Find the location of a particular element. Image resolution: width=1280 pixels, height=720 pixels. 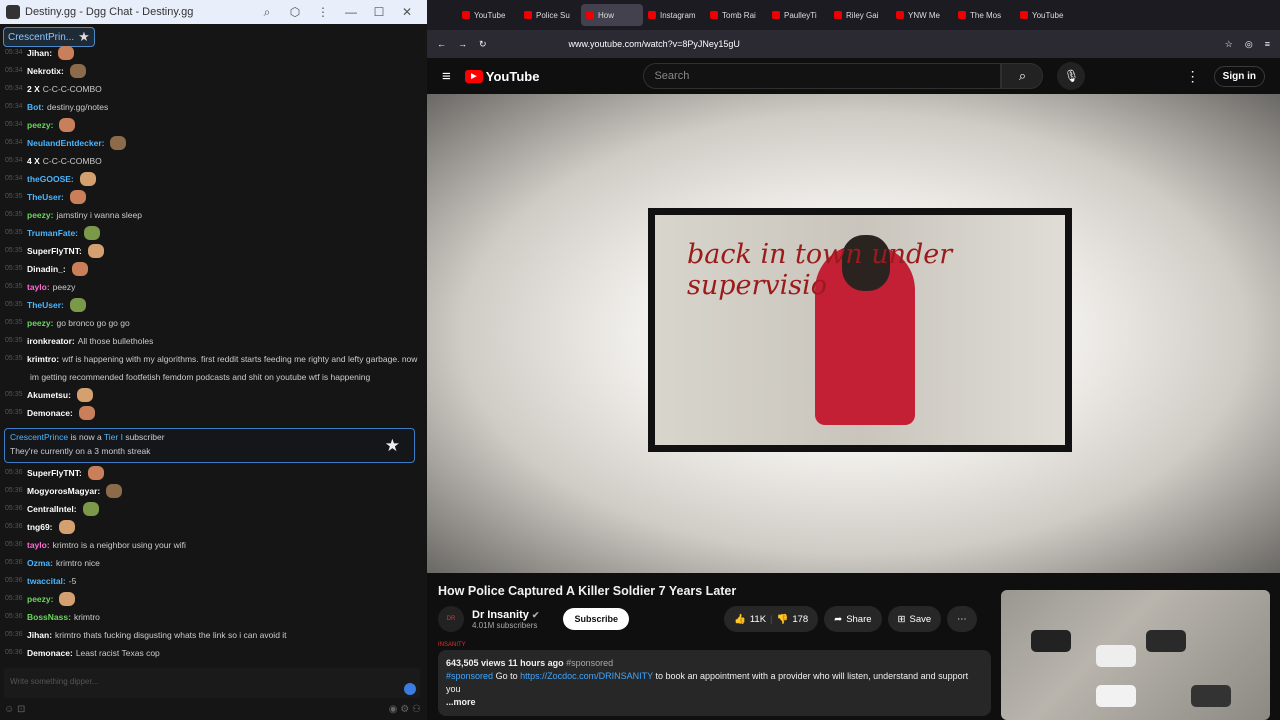

hamburger-icon: ≡ is located at coordinates (446, 76).